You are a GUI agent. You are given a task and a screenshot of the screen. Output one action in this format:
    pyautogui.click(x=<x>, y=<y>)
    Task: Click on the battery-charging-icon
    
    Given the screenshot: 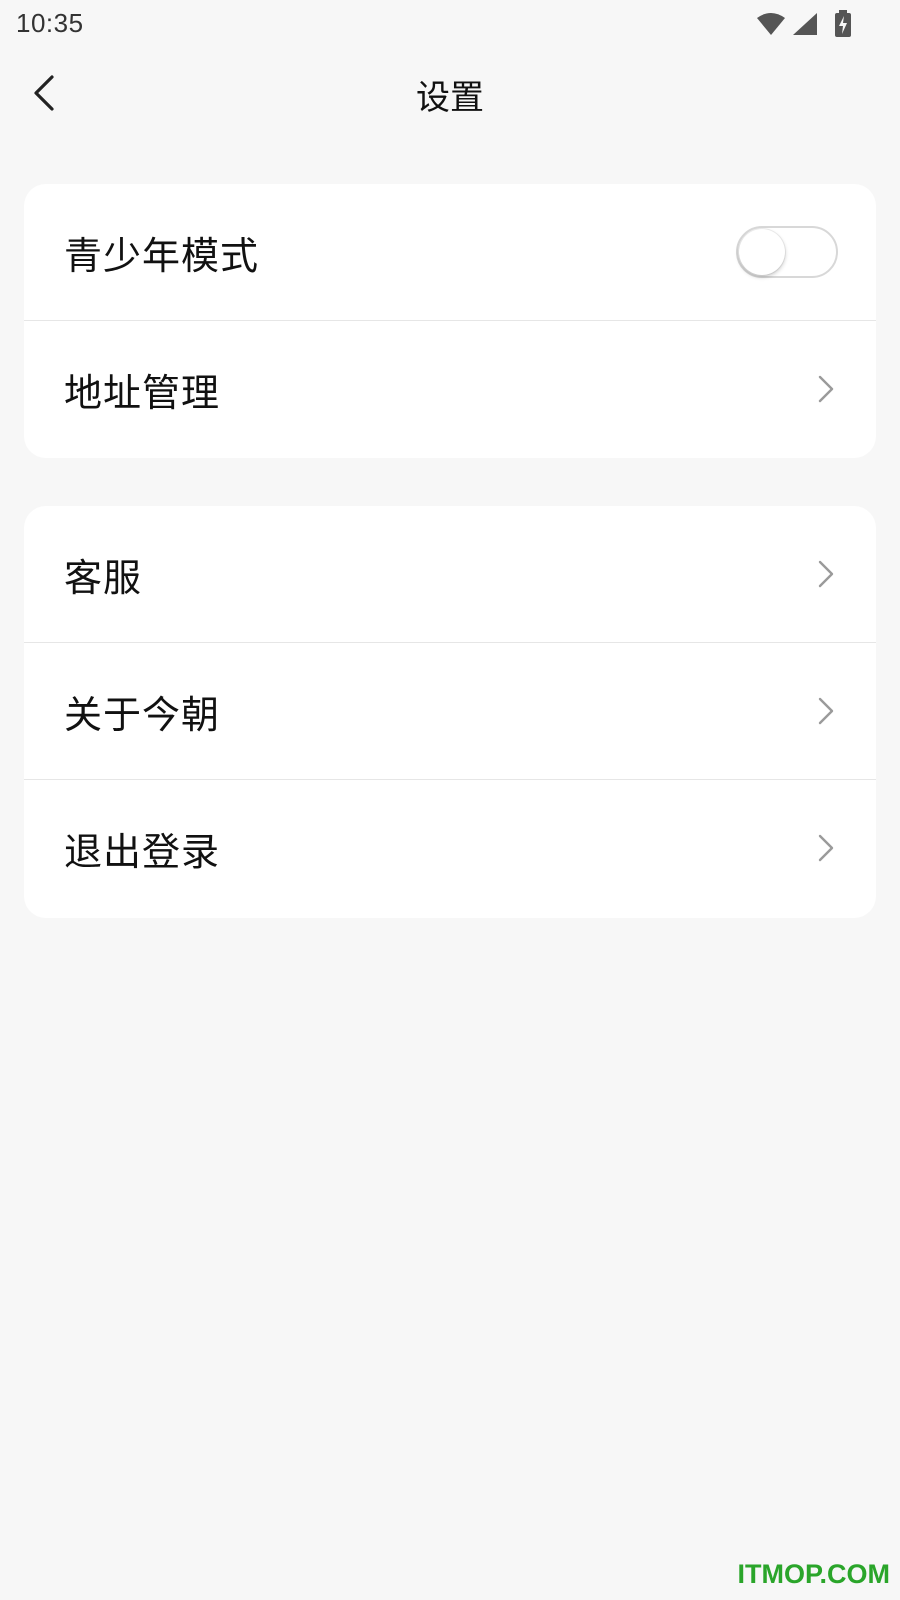 What is the action you would take?
    pyautogui.click(x=843, y=24)
    